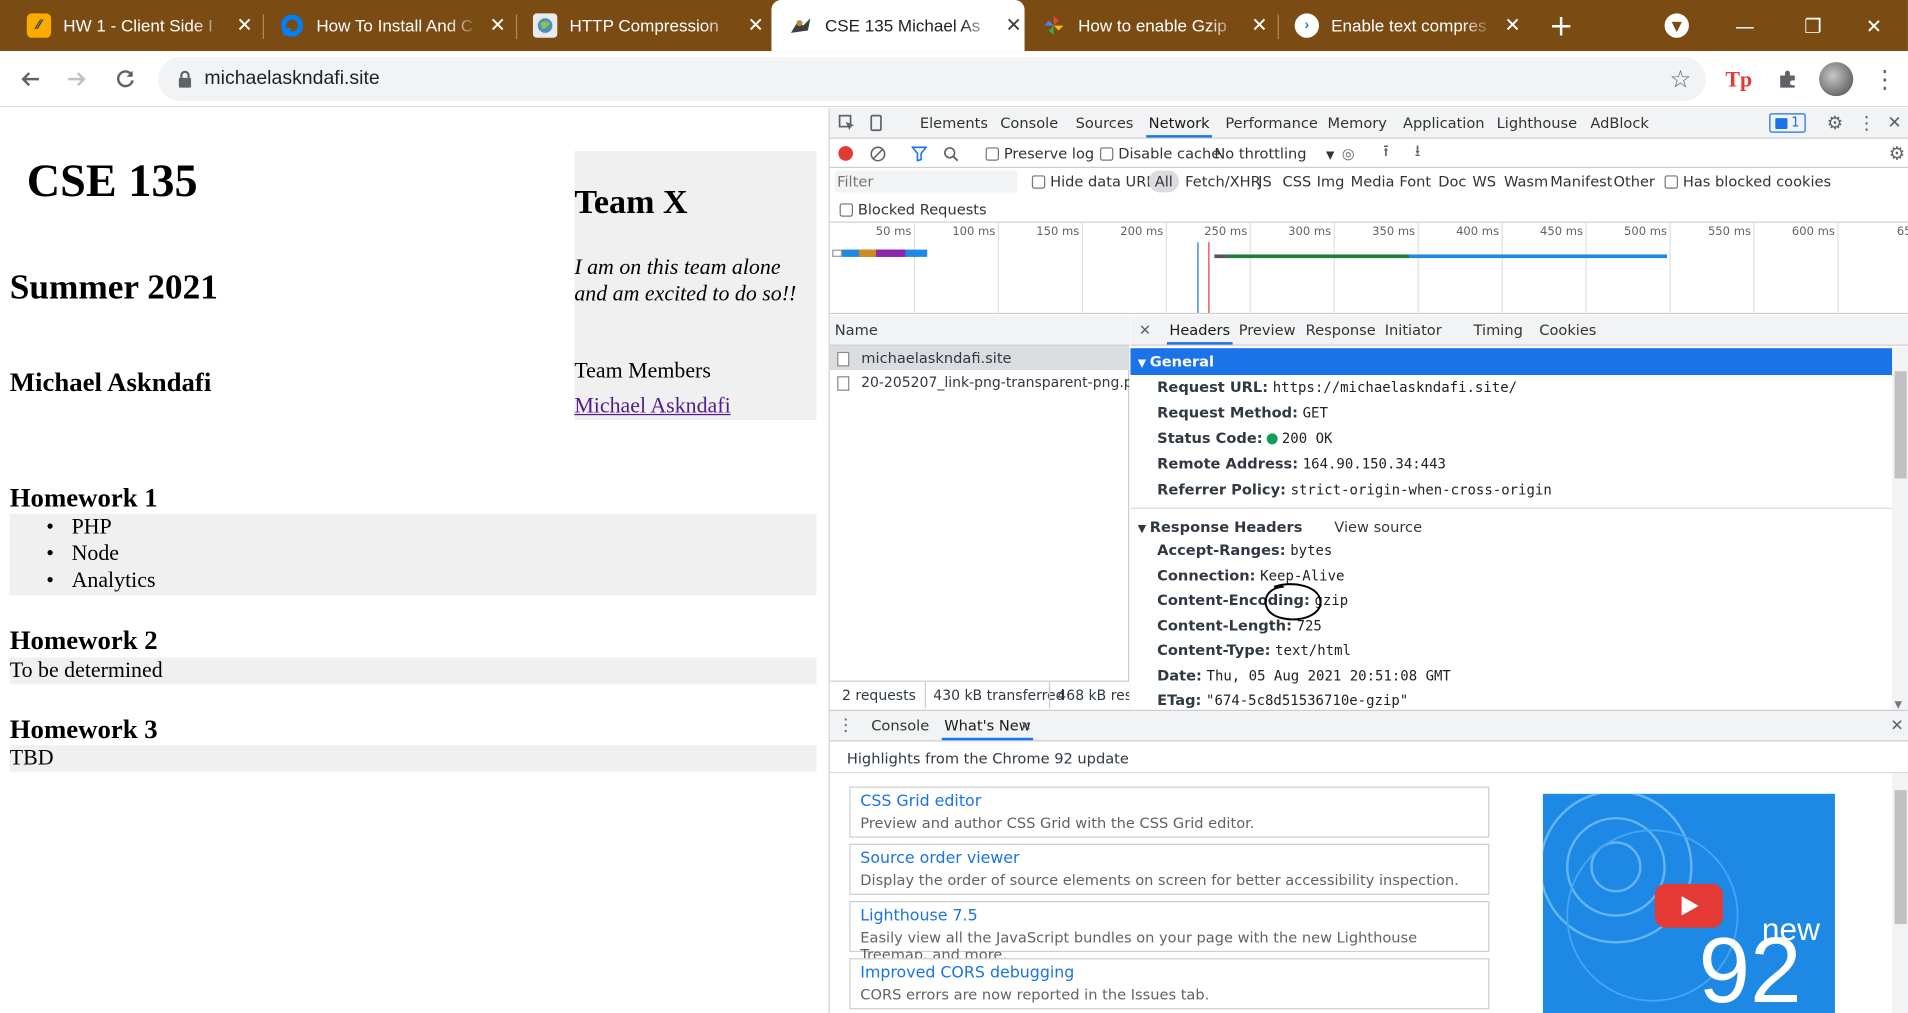 The height and width of the screenshot is (1013, 1908). Describe the element at coordinates (1681, 79) in the screenshot. I see `star-icon: ☆` at that location.